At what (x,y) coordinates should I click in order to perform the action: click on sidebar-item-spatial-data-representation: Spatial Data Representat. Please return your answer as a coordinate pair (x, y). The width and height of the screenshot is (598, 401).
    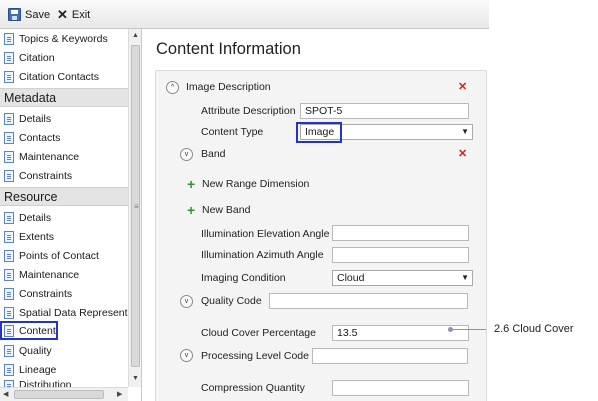
    Looking at the image, I should click on (68, 312).